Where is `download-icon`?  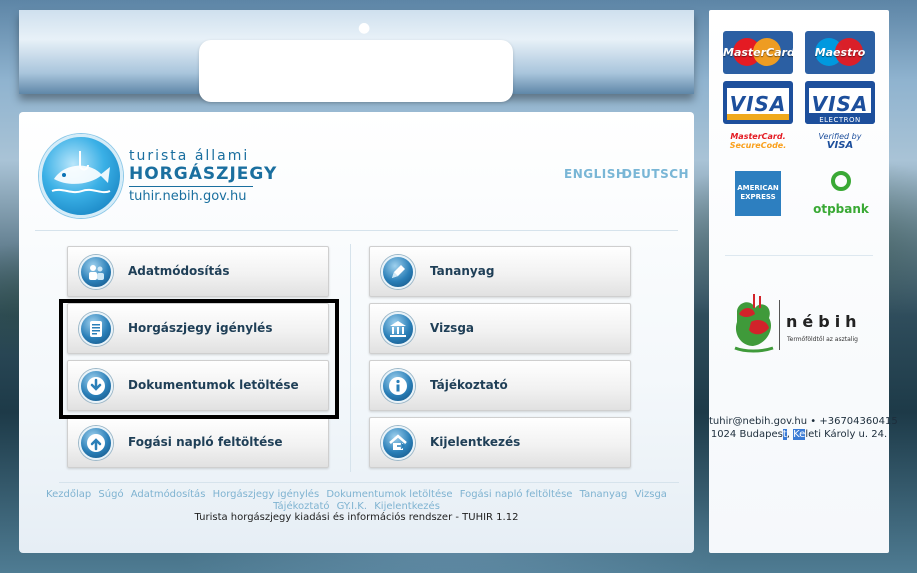
download-icon is located at coordinates (96, 386).